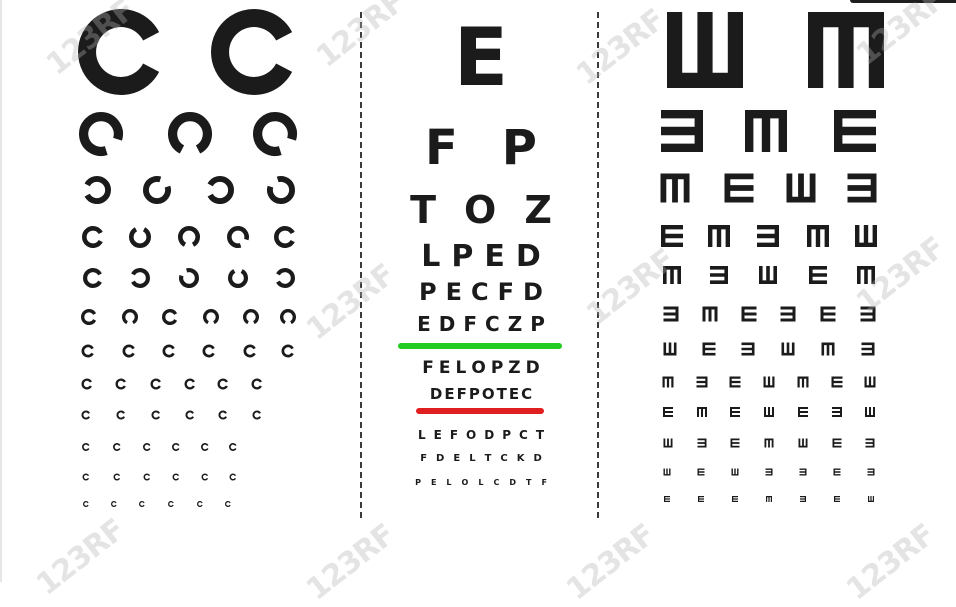  Describe the element at coordinates (361, 265) in the screenshot. I see `dashed-divider-left` at that location.